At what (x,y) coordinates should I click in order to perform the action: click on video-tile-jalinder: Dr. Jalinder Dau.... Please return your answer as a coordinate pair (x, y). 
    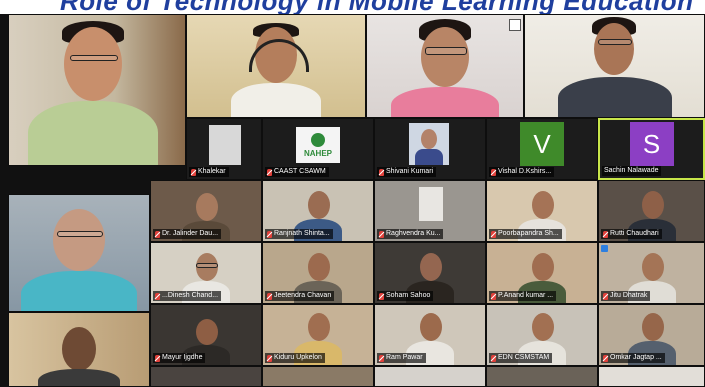
    Looking at the image, I should click on (206, 211).